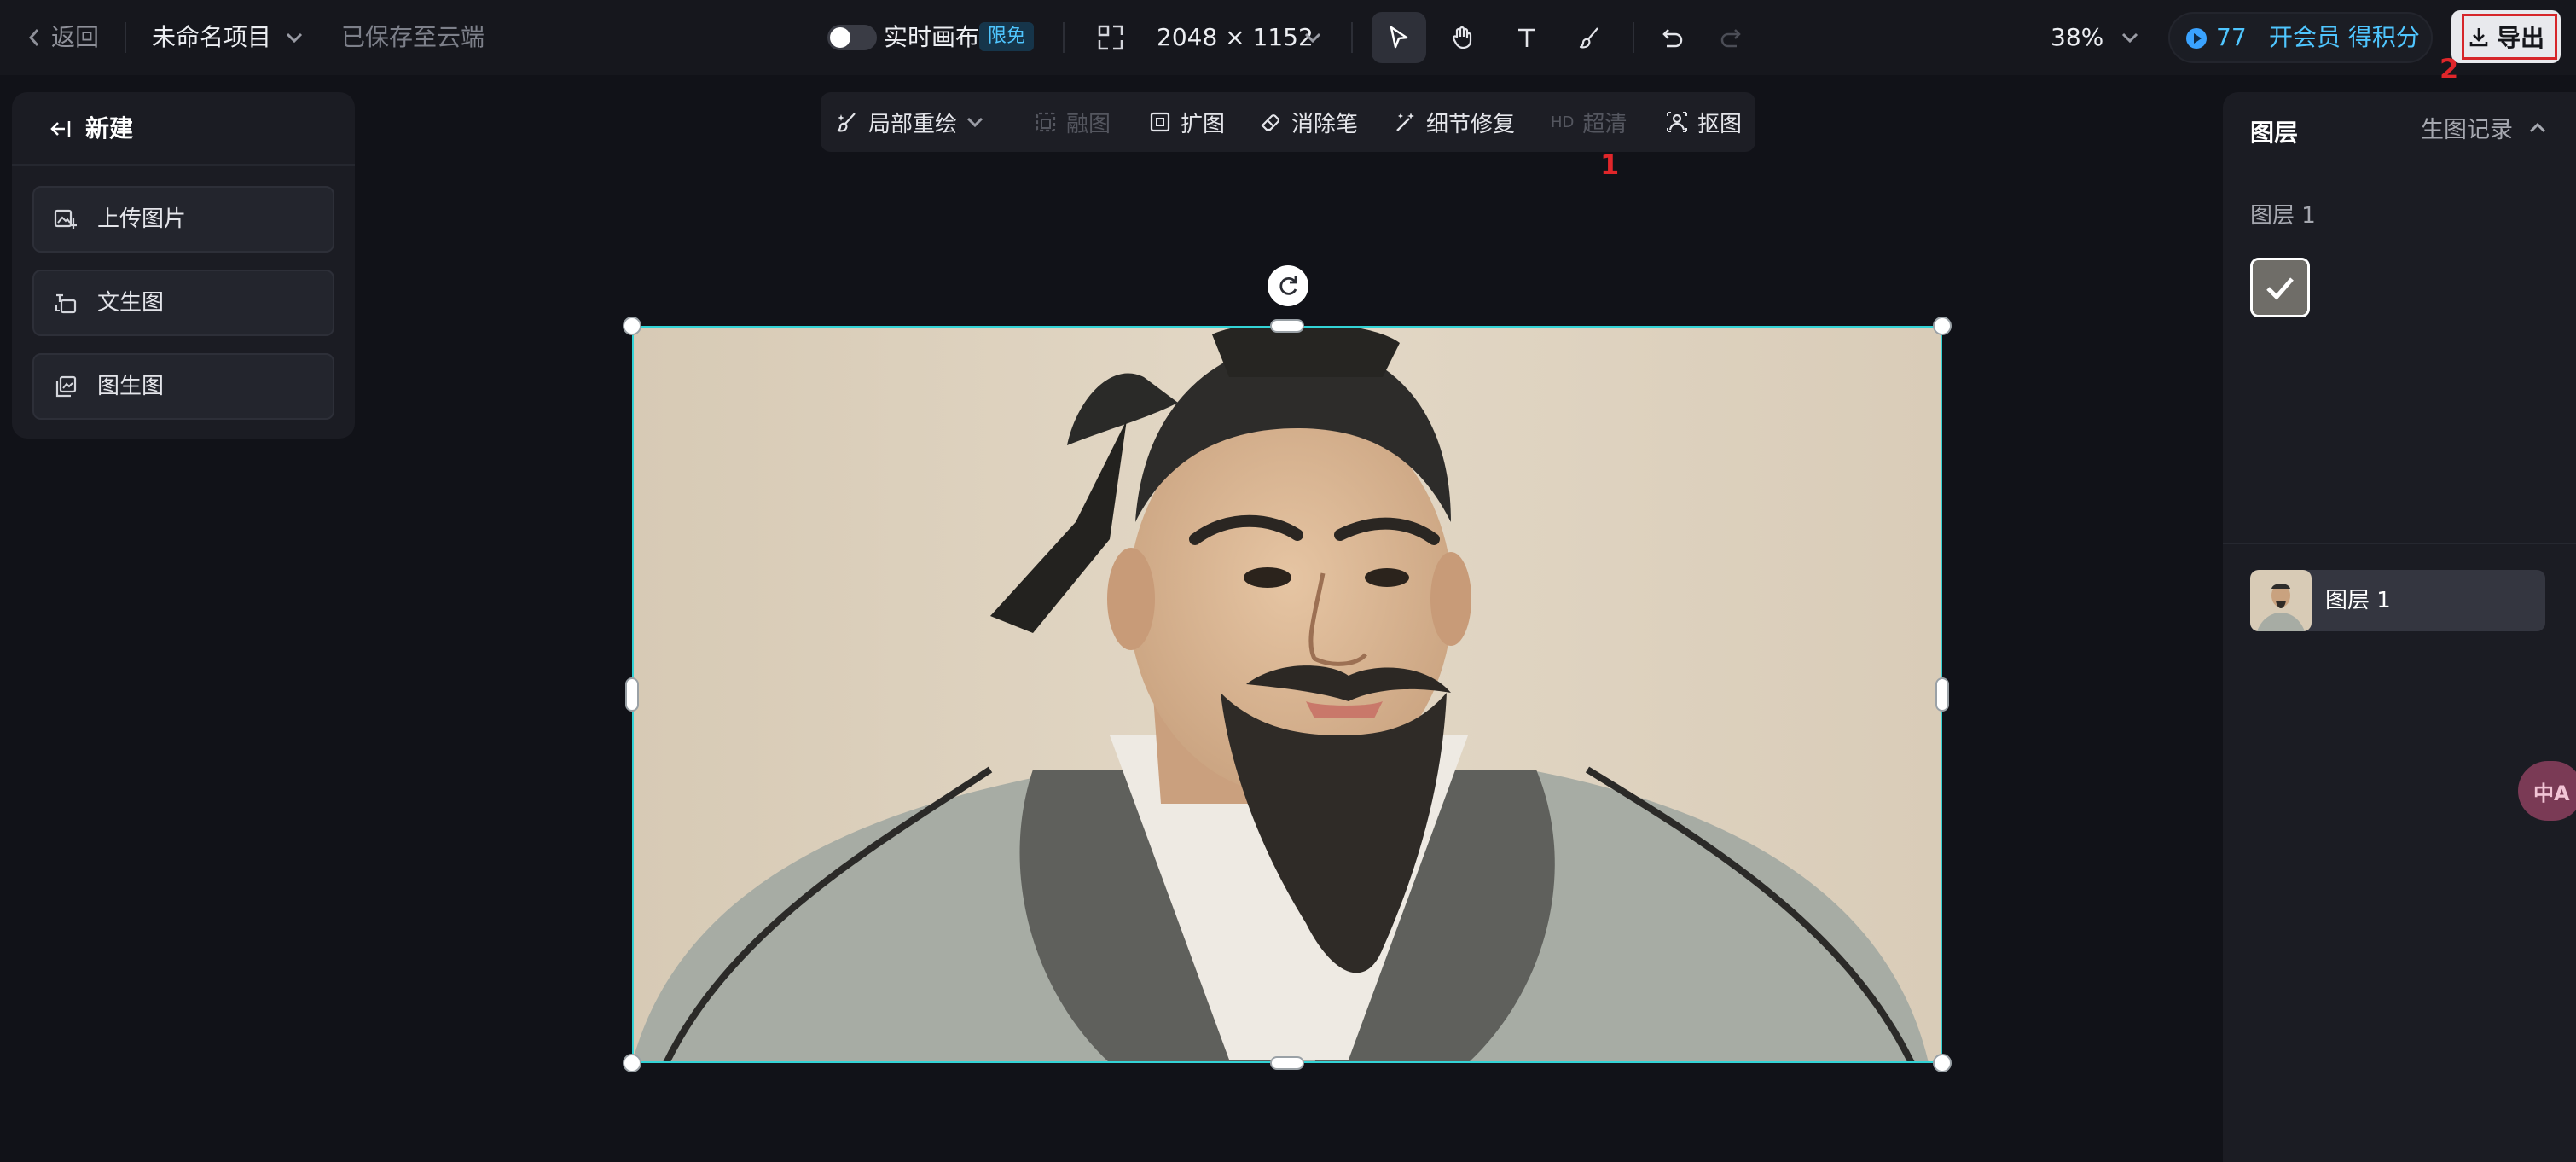  What do you see at coordinates (2274, 131) in the screenshot?
I see `layers-tab: 图层` at bounding box center [2274, 131].